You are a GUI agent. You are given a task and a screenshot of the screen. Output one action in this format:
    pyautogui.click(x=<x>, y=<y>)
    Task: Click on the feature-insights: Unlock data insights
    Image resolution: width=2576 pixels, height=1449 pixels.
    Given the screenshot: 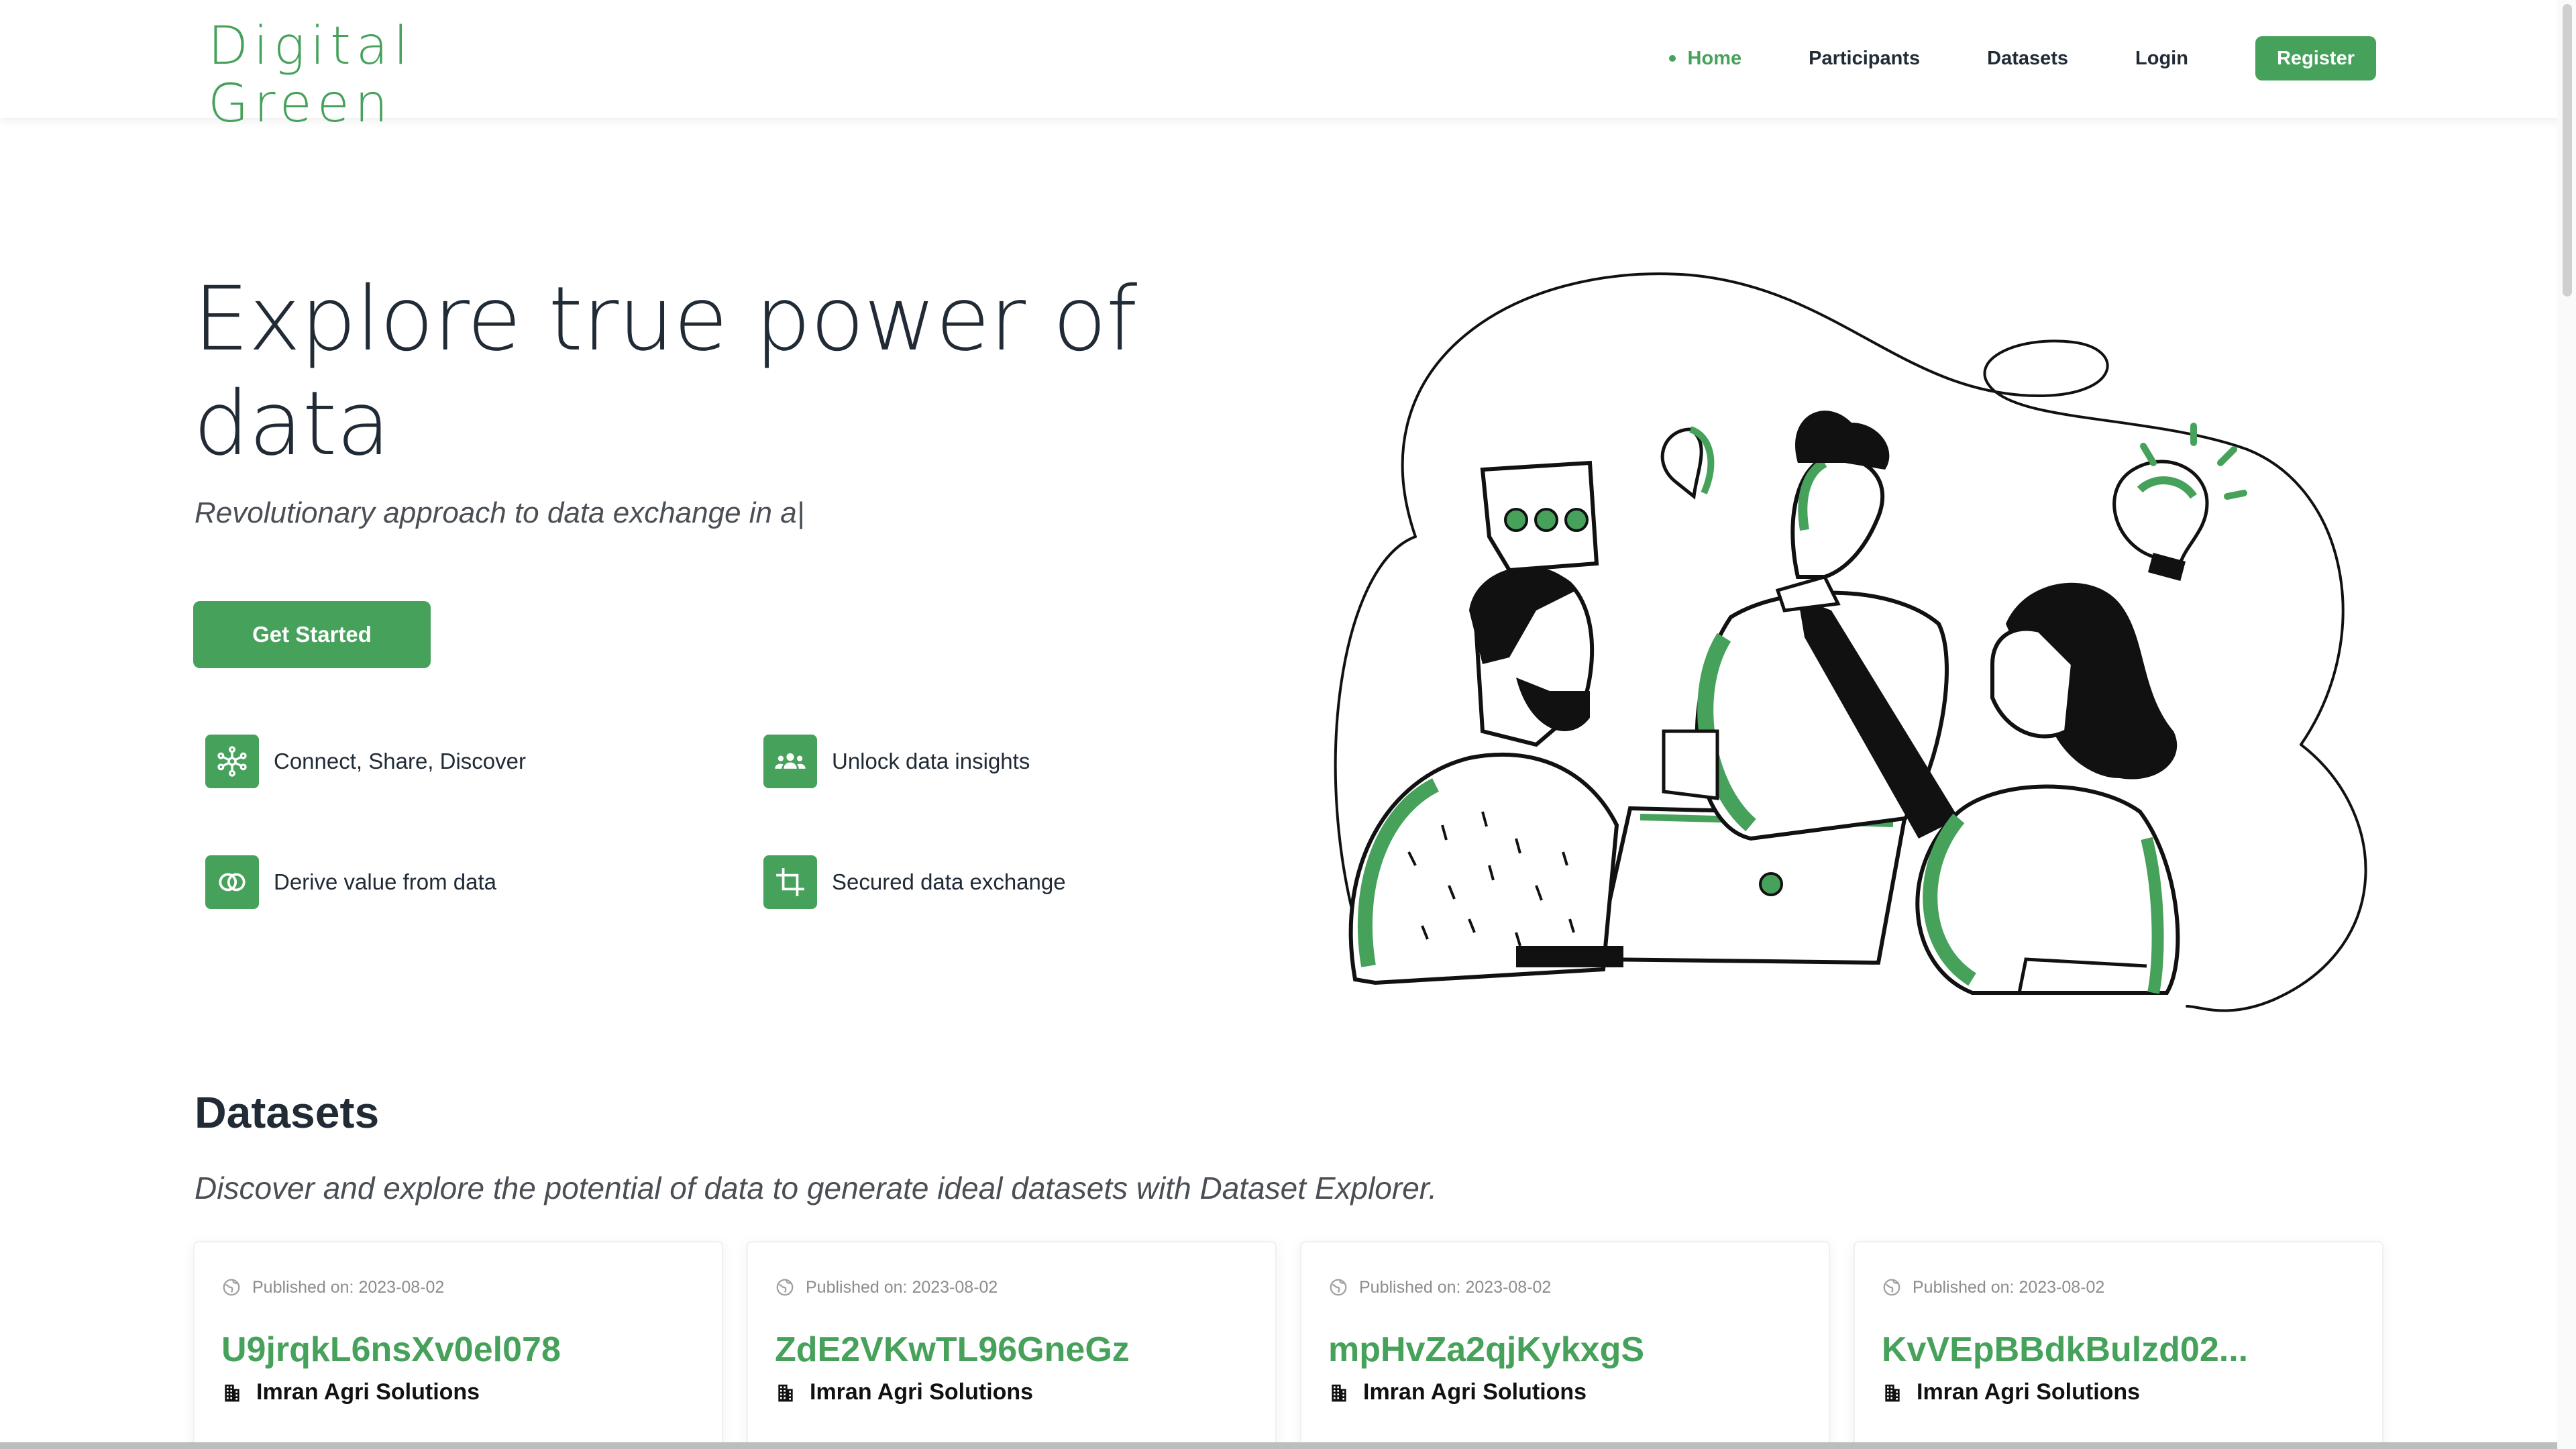 What is the action you would take?
    pyautogui.click(x=896, y=761)
    